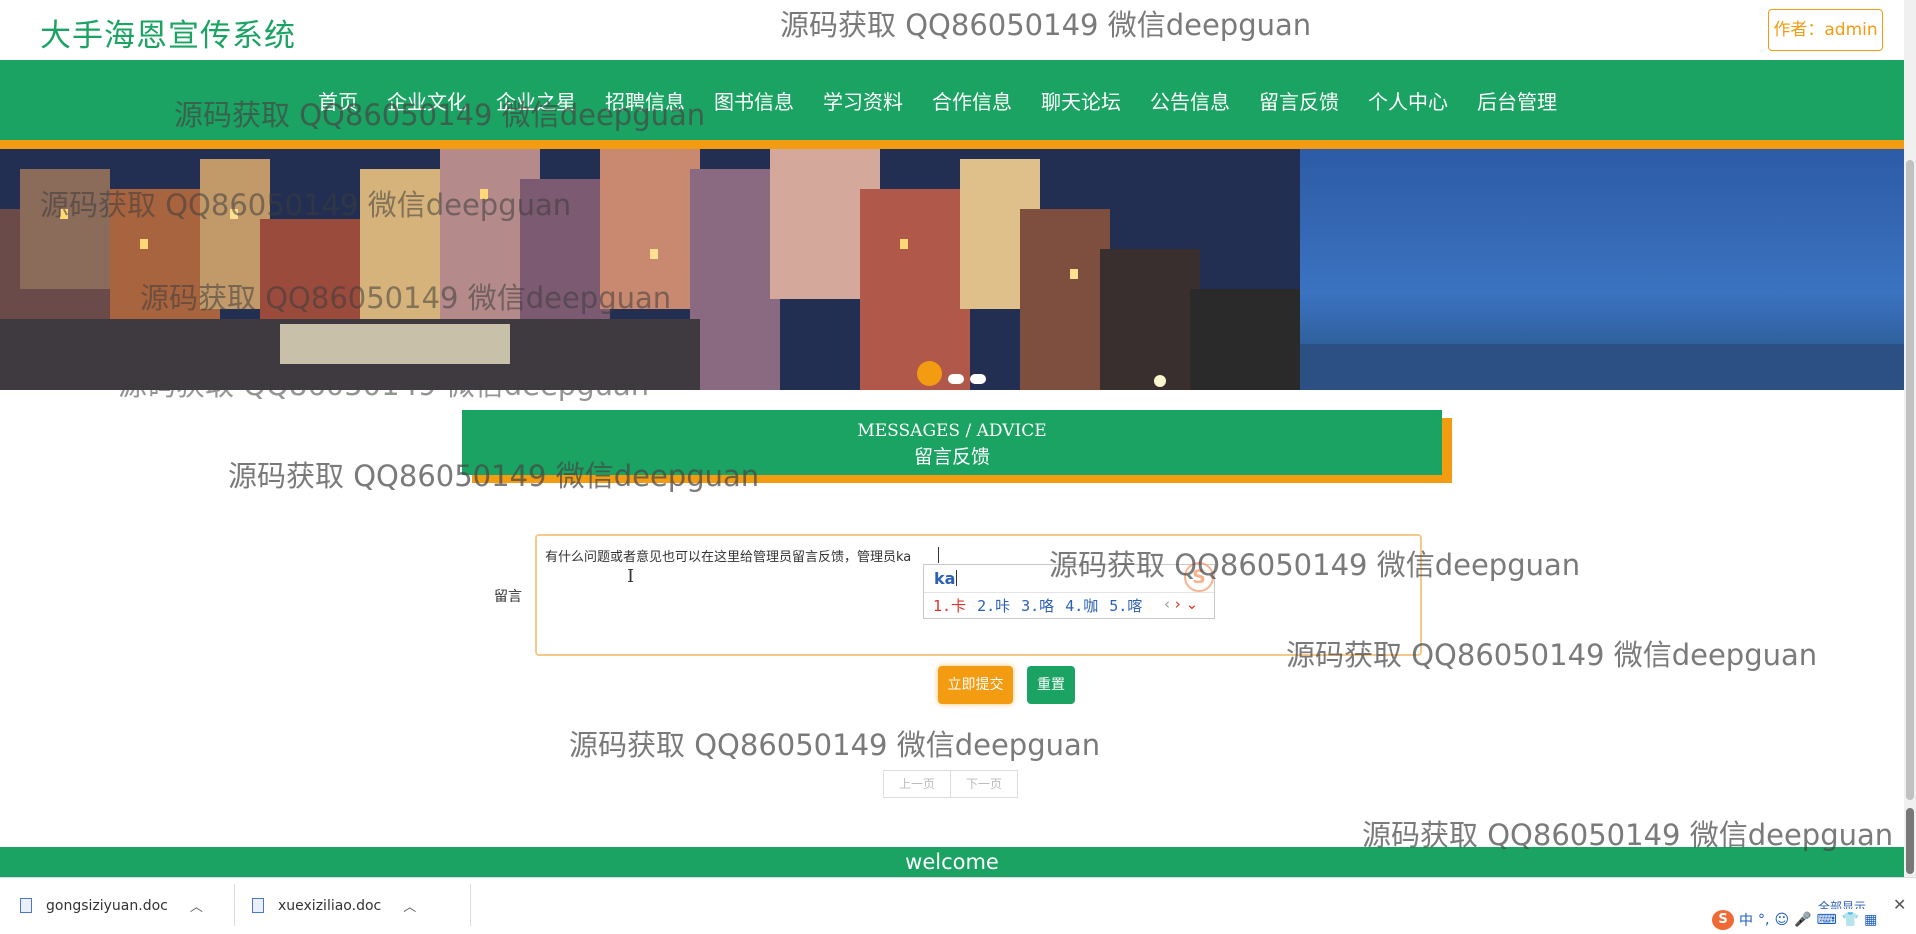 The image size is (1916, 934). Describe the element at coordinates (631, 576) in the screenshot. I see `ibeam-cursor-icon: I` at that location.